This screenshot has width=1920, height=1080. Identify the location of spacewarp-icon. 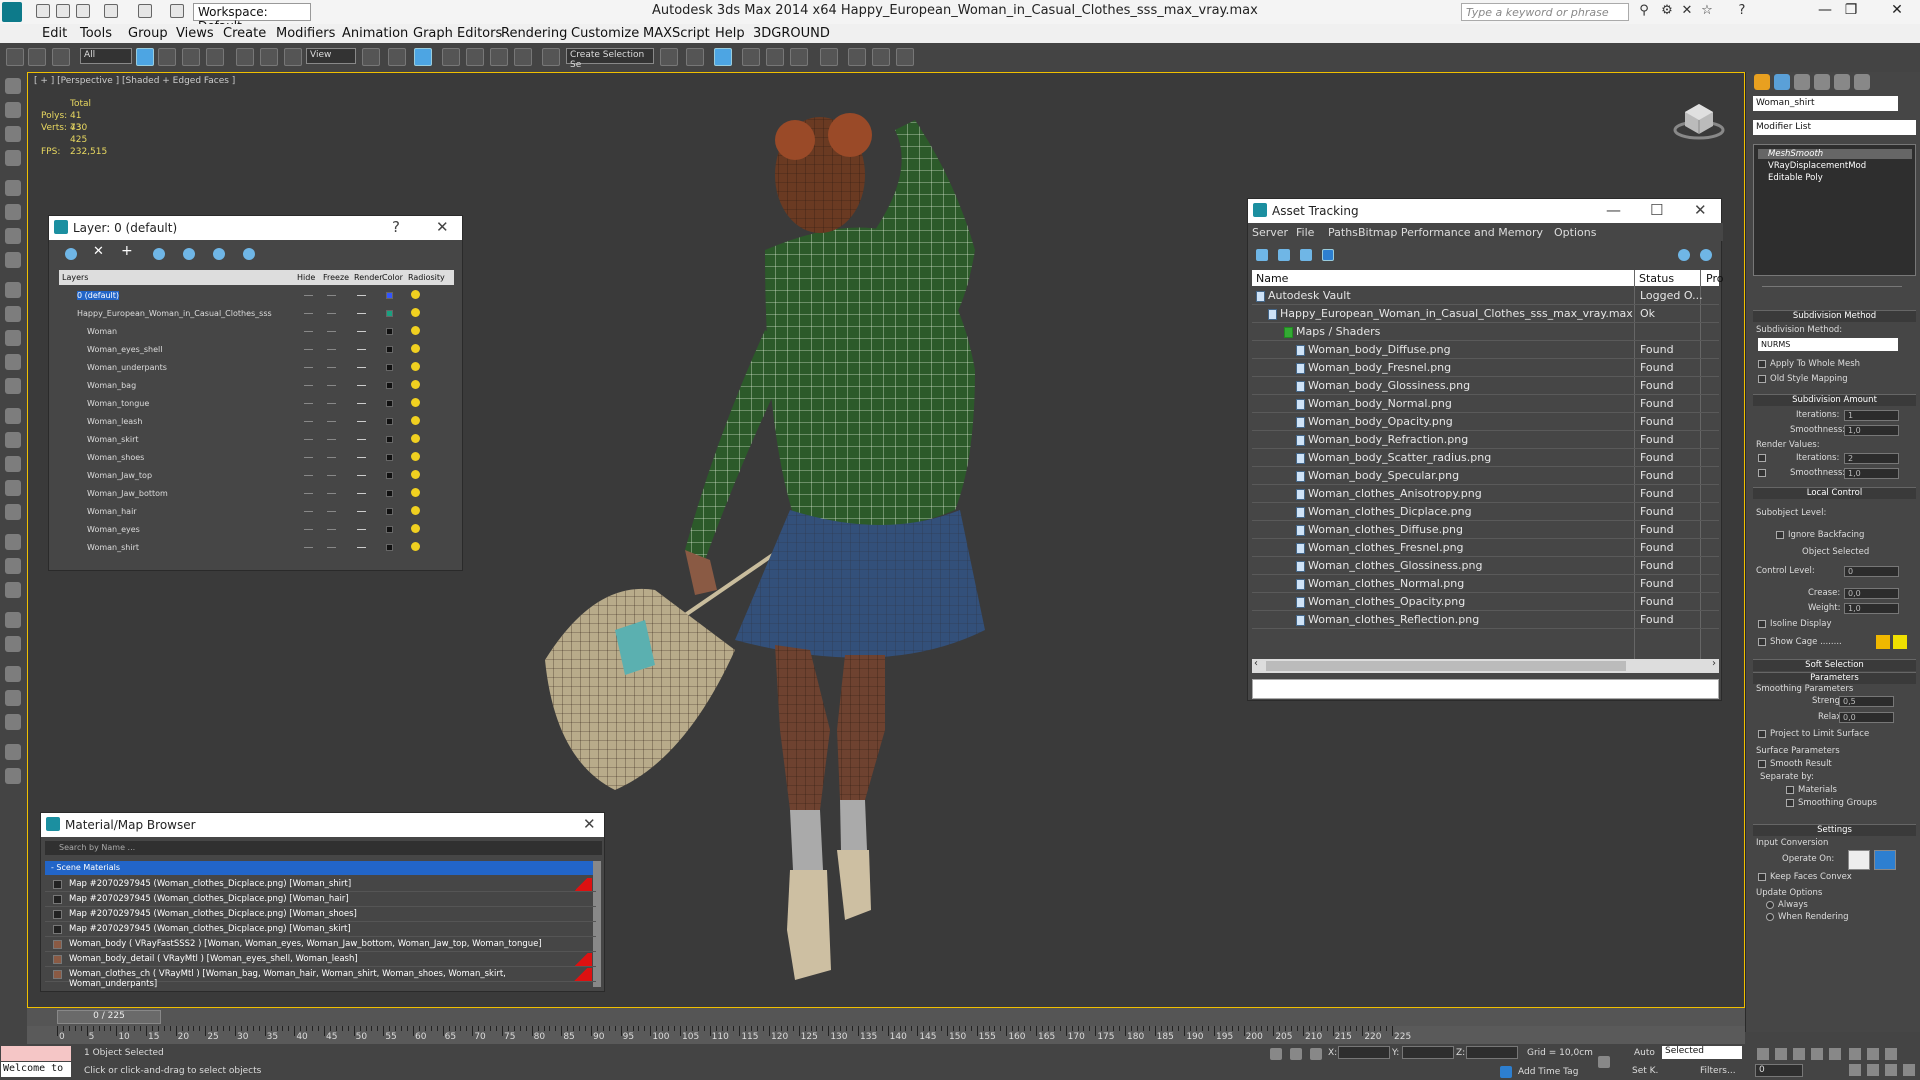
(13, 260).